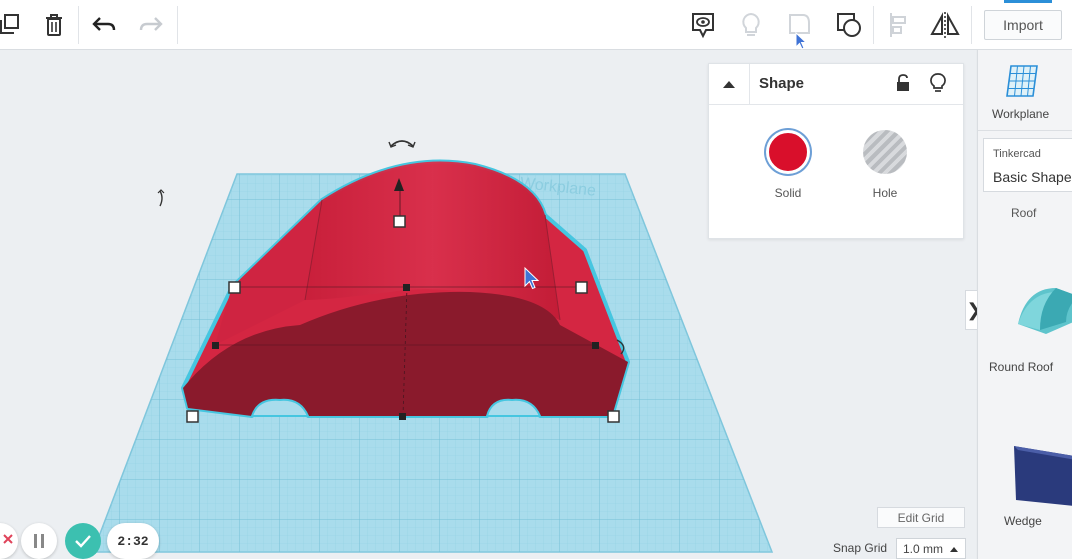 This screenshot has width=1072, height=559. What do you see at coordinates (923, 548) in the screenshot?
I see `snap-grid-value: 1.0 mm` at bounding box center [923, 548].